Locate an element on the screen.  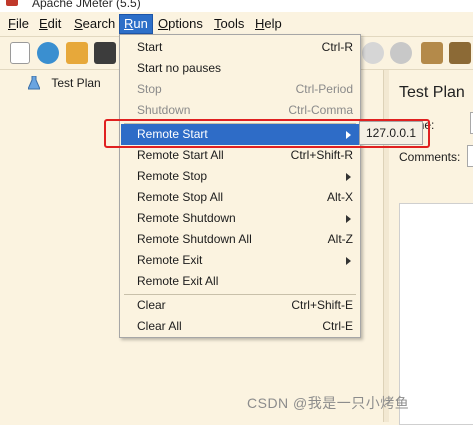
menu-item-shortcut: Ctrl+Shift-R is located at coordinates (321, 155).